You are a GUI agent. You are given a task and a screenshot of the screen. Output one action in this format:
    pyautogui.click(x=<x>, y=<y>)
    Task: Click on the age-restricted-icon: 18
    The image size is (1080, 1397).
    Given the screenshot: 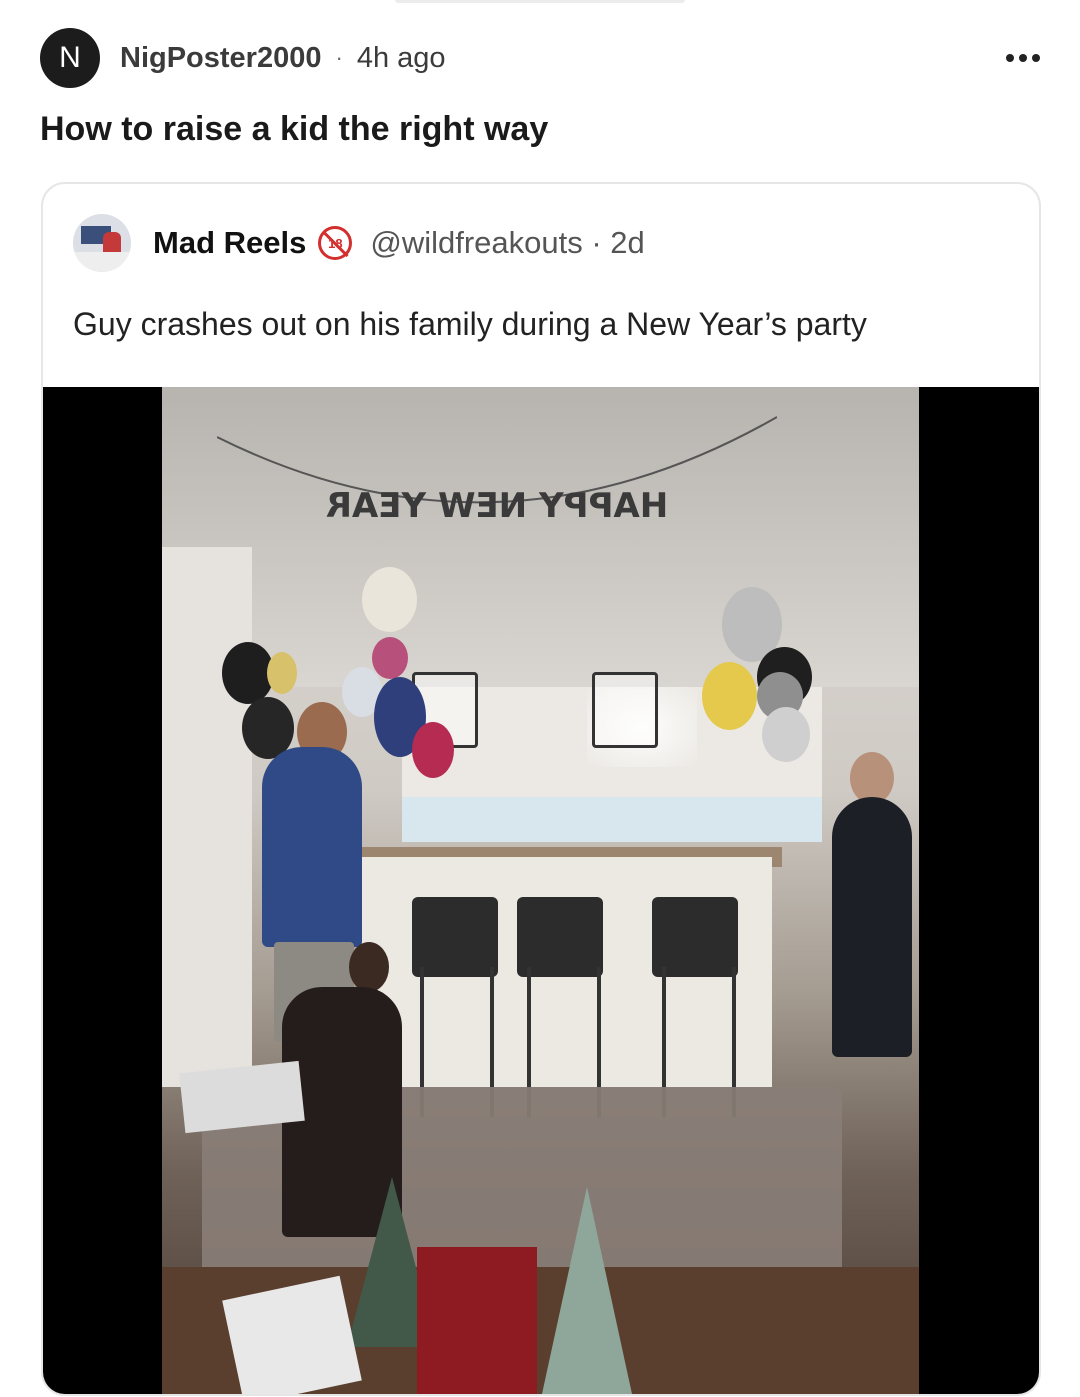 What is the action you would take?
    pyautogui.click(x=335, y=243)
    